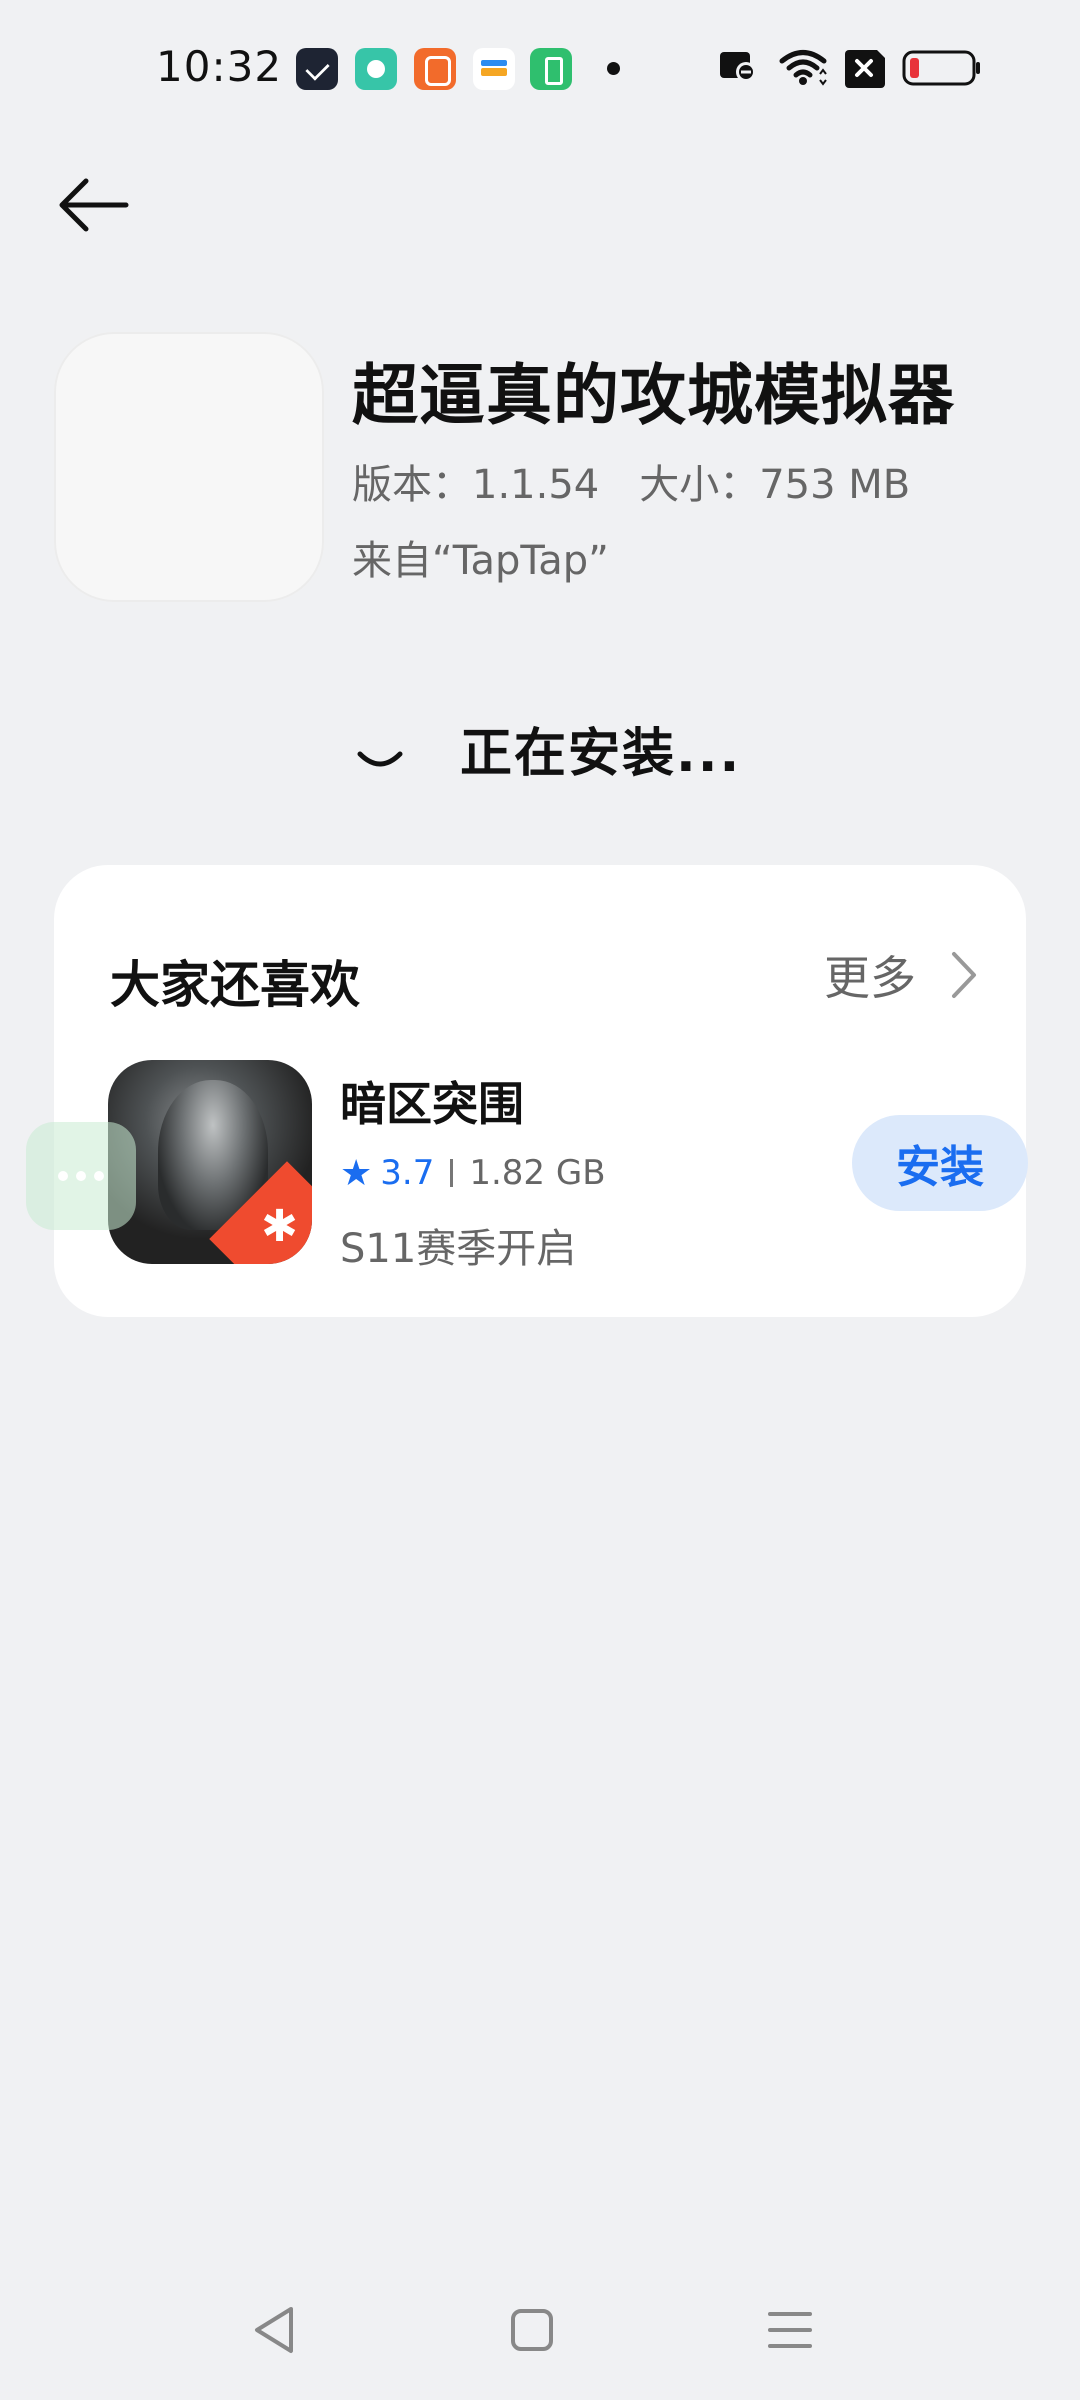 This screenshot has height=2400, width=1080. I want to click on nav-menu-button, so click(790, 2330).